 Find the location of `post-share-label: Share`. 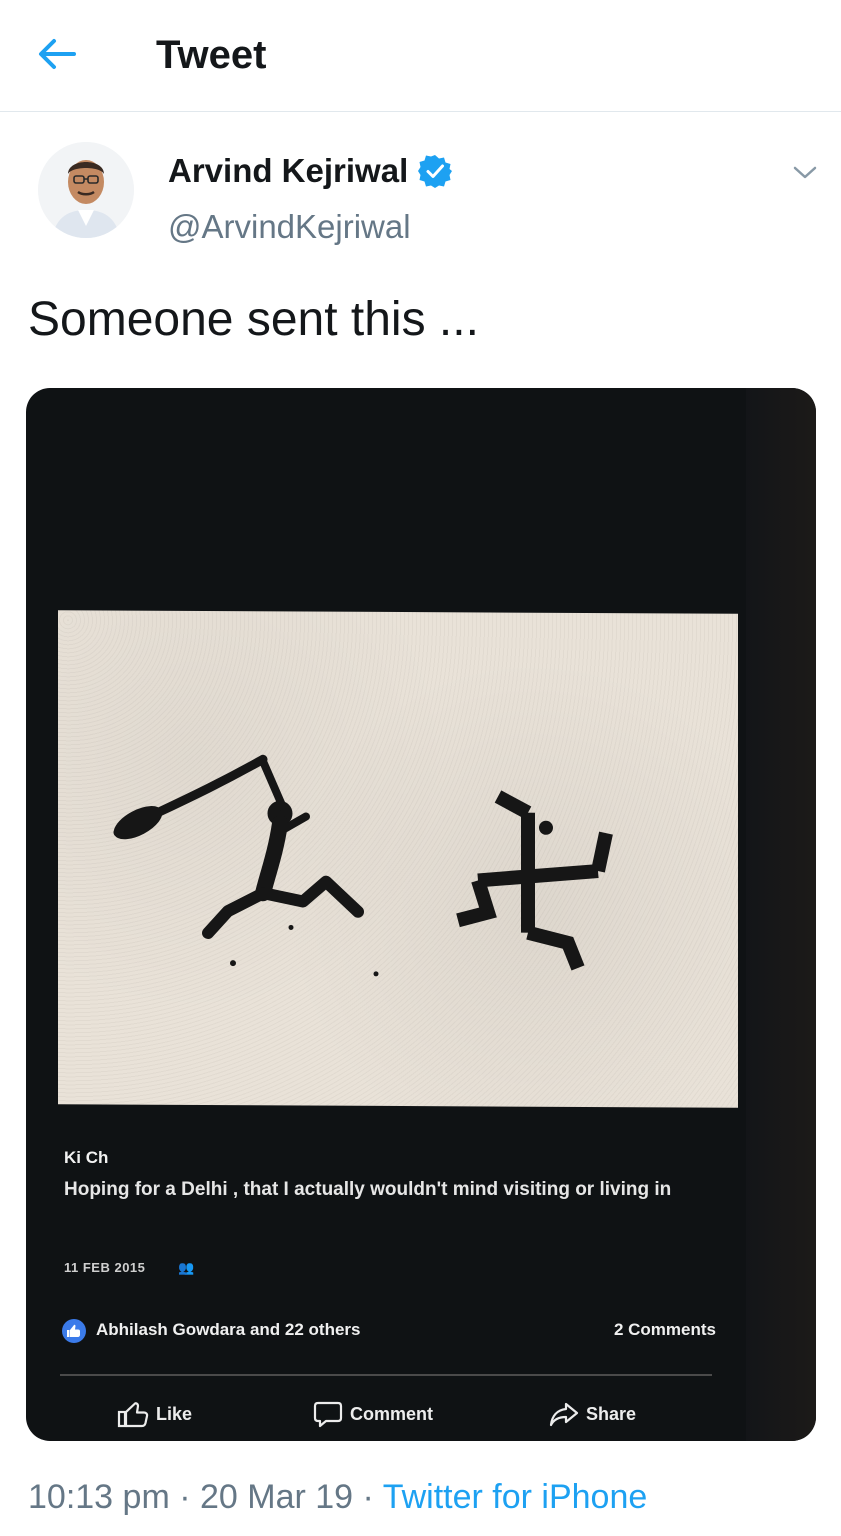

post-share-label: Share is located at coordinates (611, 1413).